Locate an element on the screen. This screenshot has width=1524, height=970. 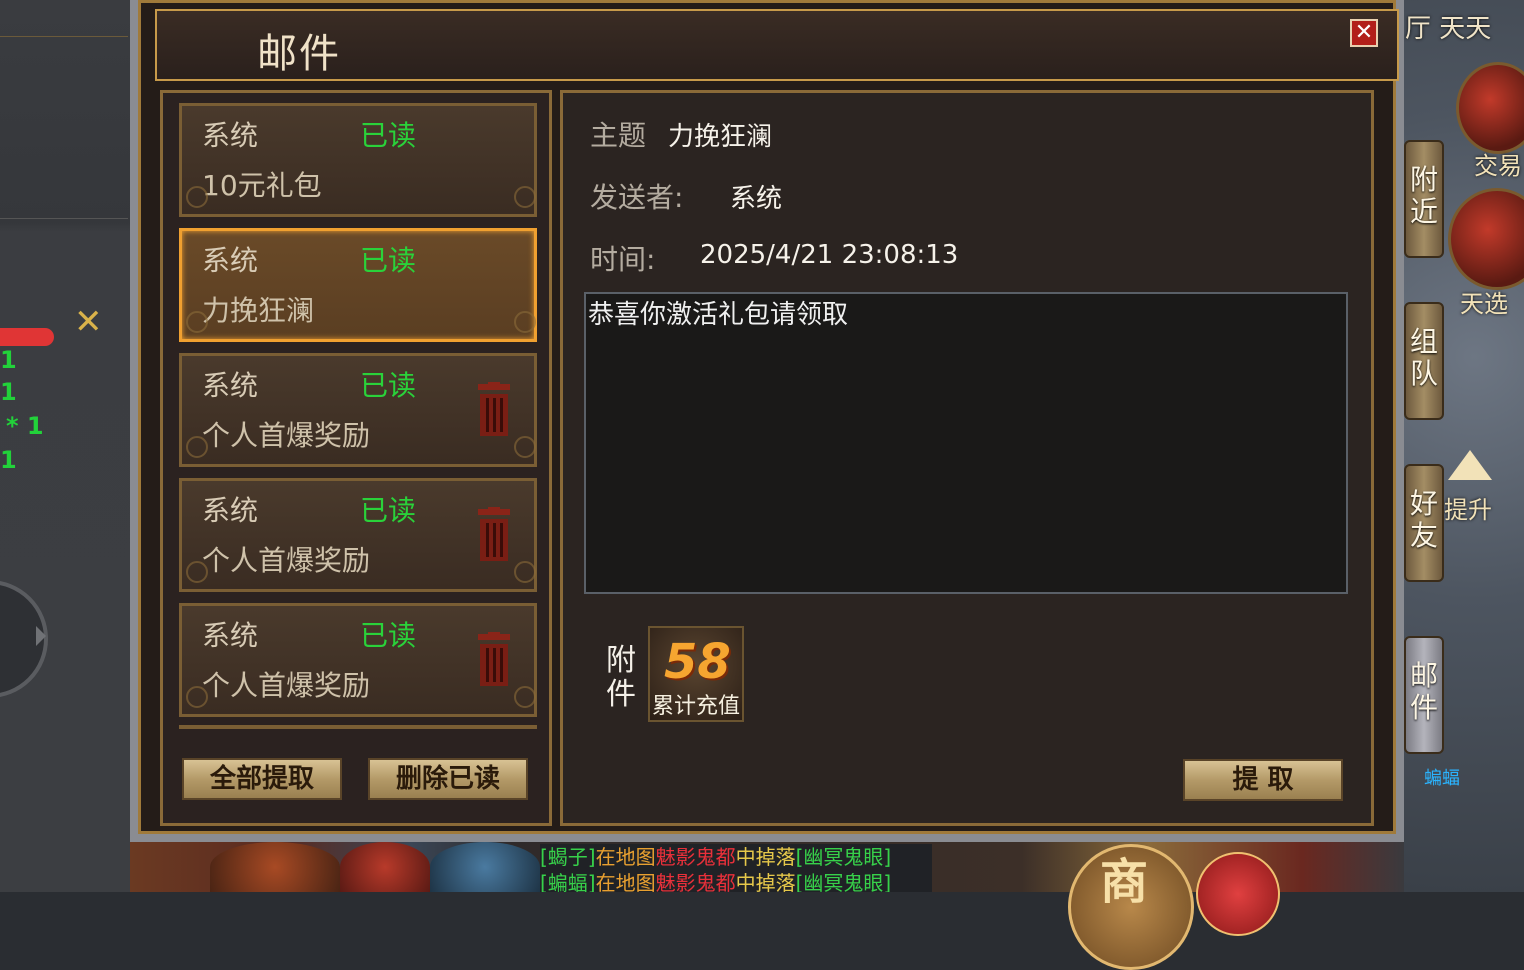
title-bar: 邮件 is located at coordinates (777, 45).